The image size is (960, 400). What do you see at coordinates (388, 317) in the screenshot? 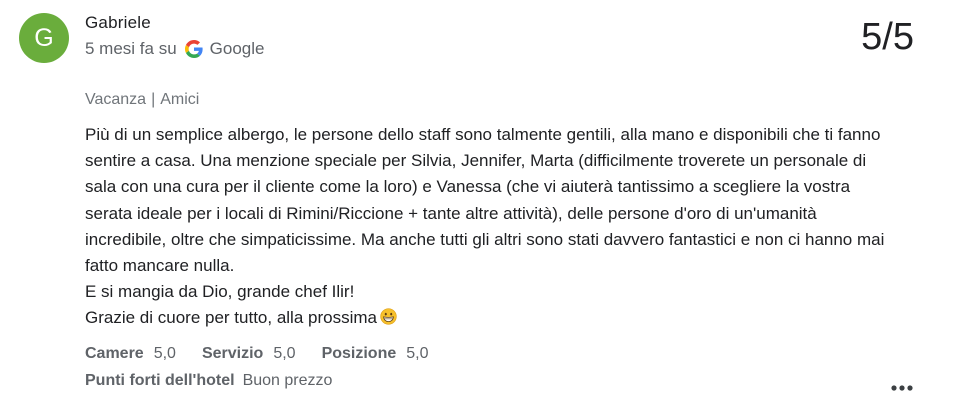
I see `grinning-face-emoji-icon` at bounding box center [388, 317].